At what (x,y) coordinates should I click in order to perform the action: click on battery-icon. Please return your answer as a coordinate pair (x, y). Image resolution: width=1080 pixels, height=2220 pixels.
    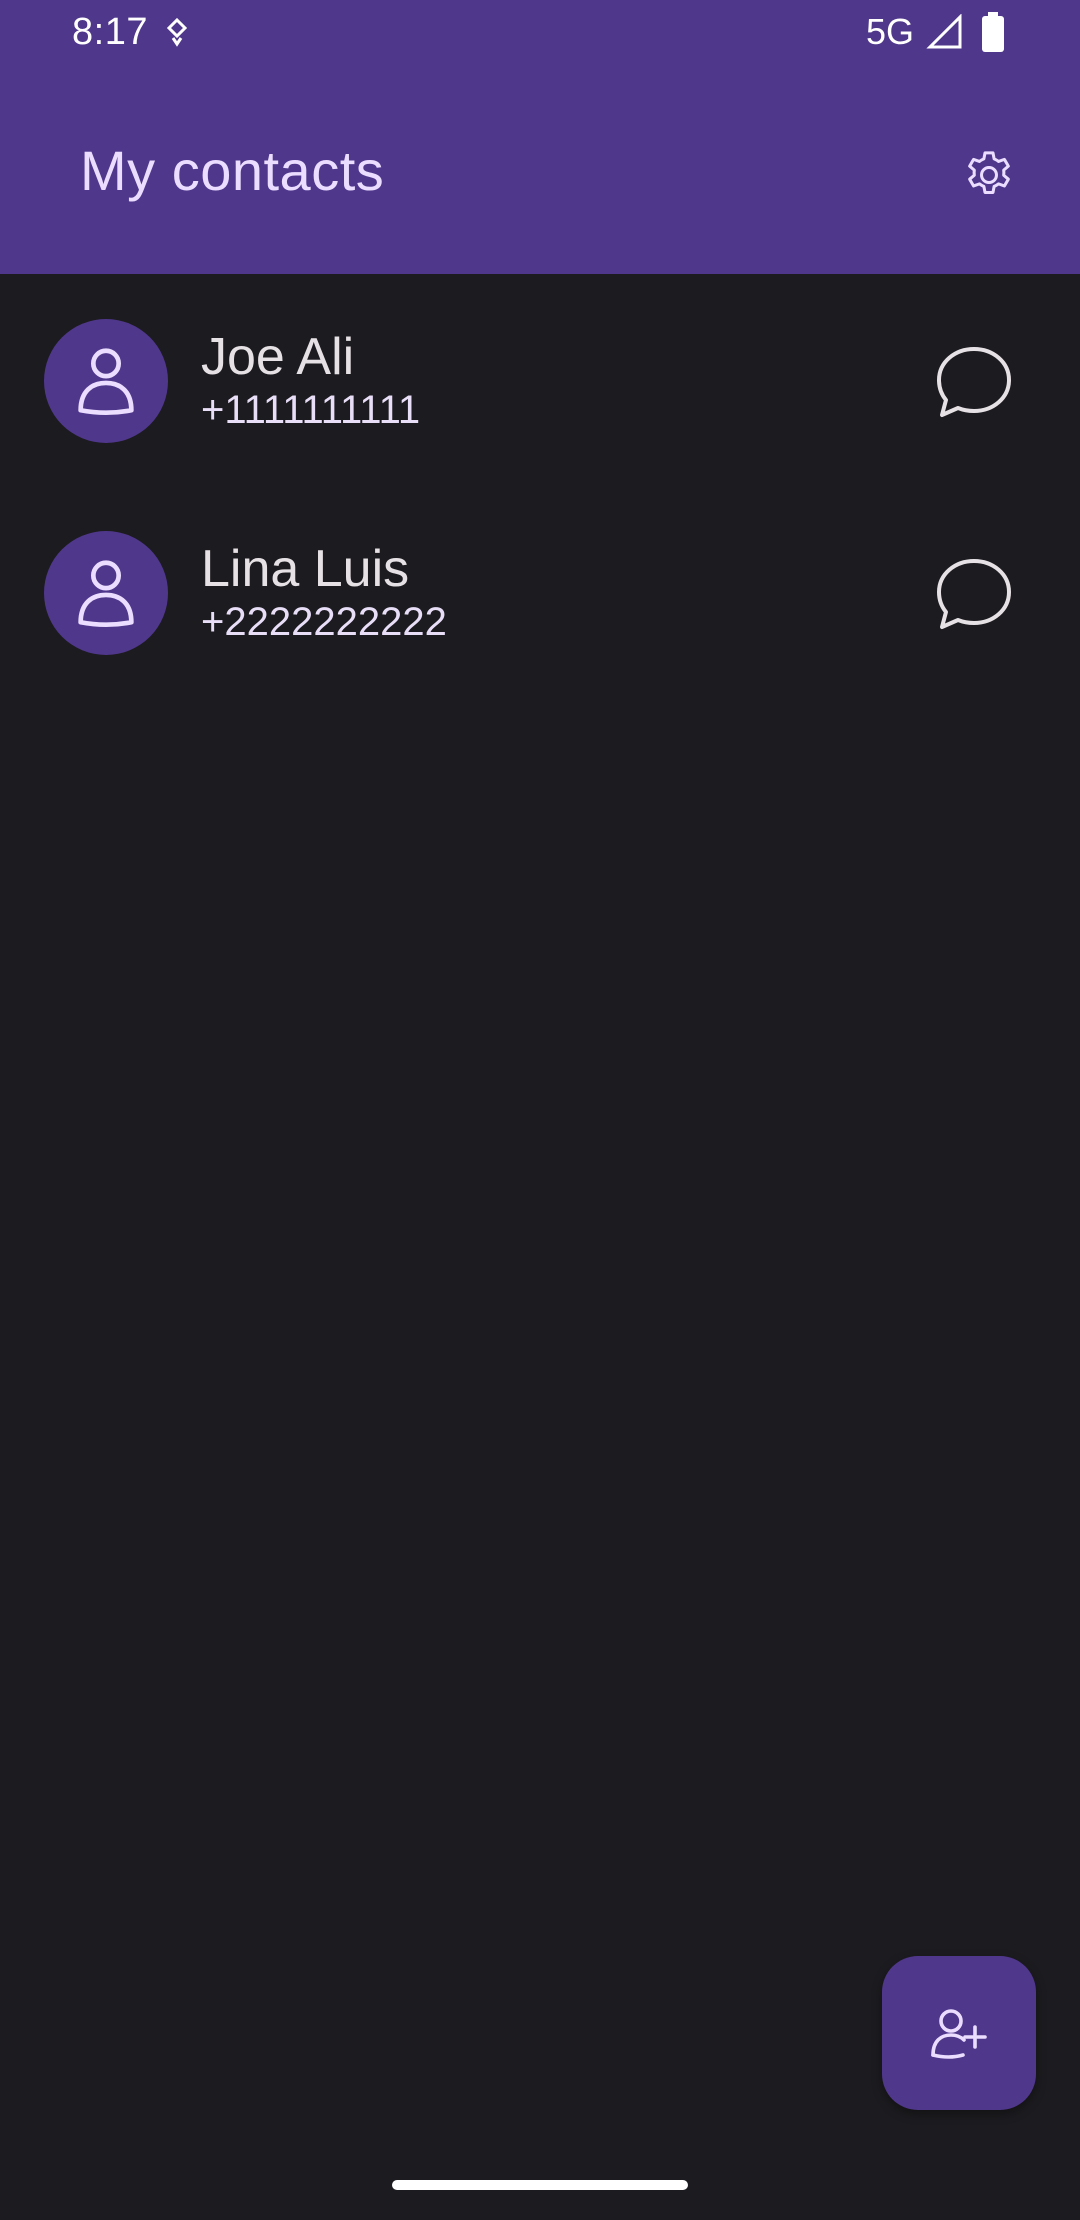
    Looking at the image, I should click on (993, 32).